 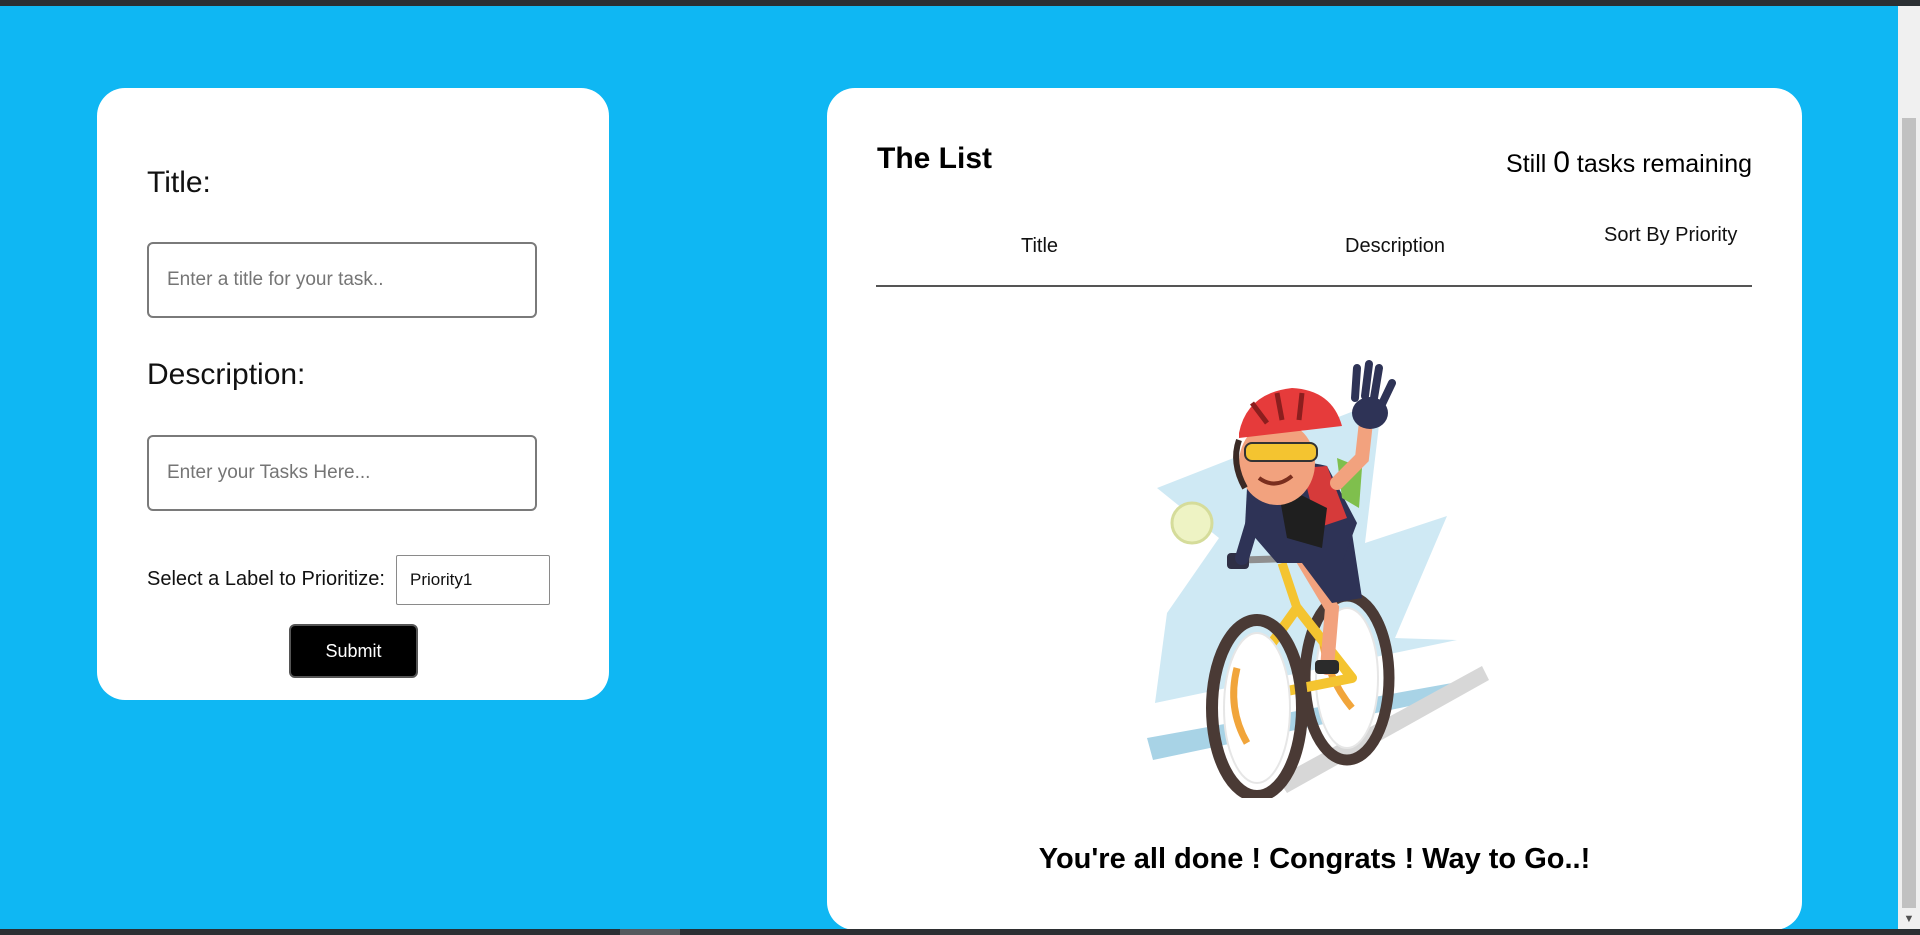 What do you see at coordinates (473, 580) in the screenshot?
I see `priority-select: Priority1` at bounding box center [473, 580].